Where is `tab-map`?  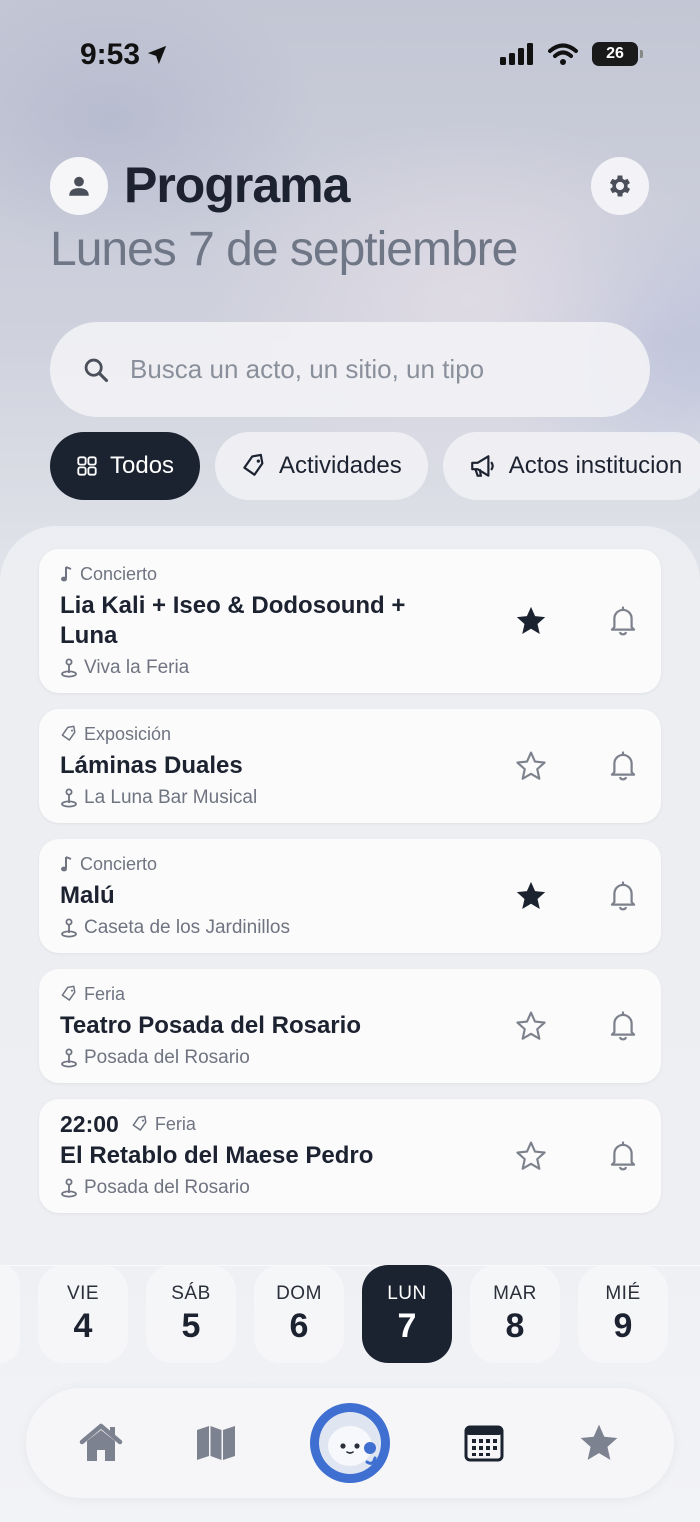 tab-map is located at coordinates (216, 1443).